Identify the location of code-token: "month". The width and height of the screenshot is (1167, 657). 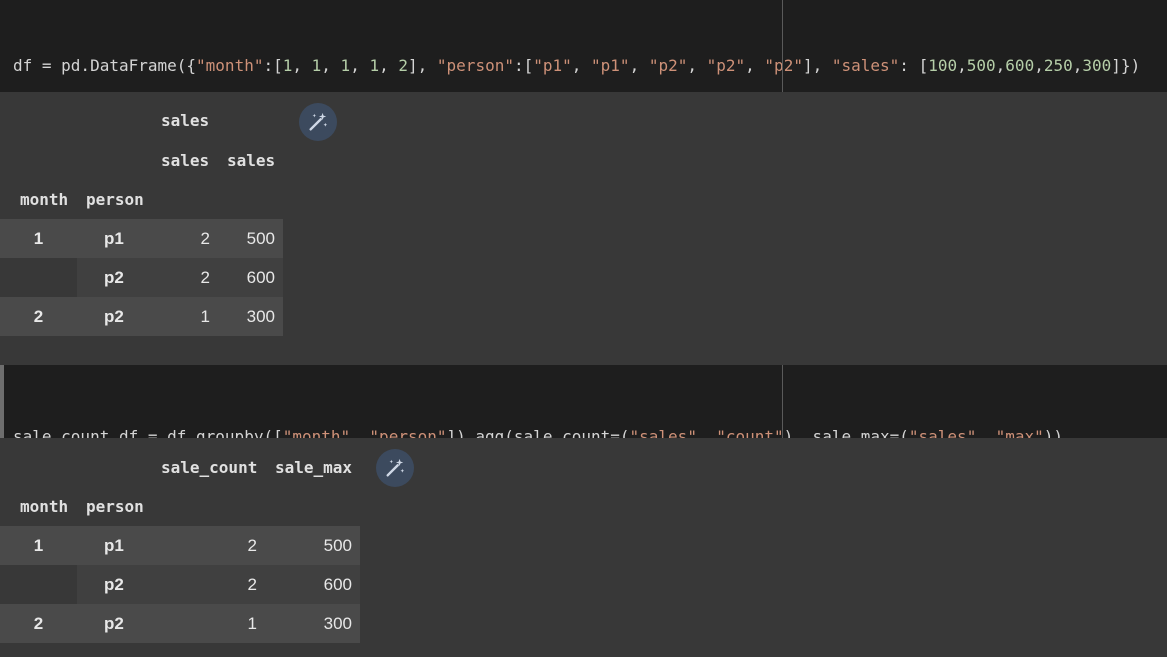
(230, 65).